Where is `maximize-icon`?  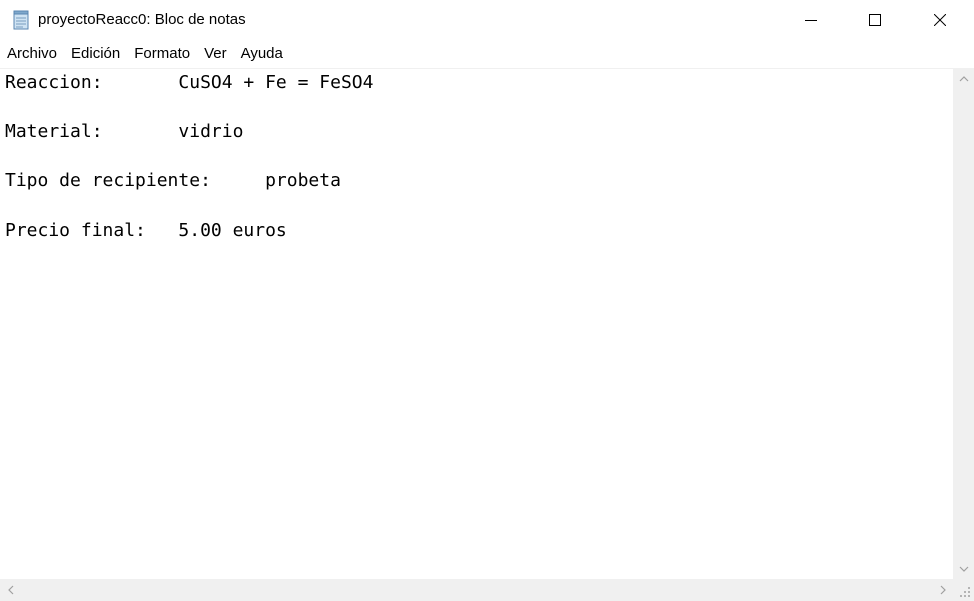 maximize-icon is located at coordinates (875, 20).